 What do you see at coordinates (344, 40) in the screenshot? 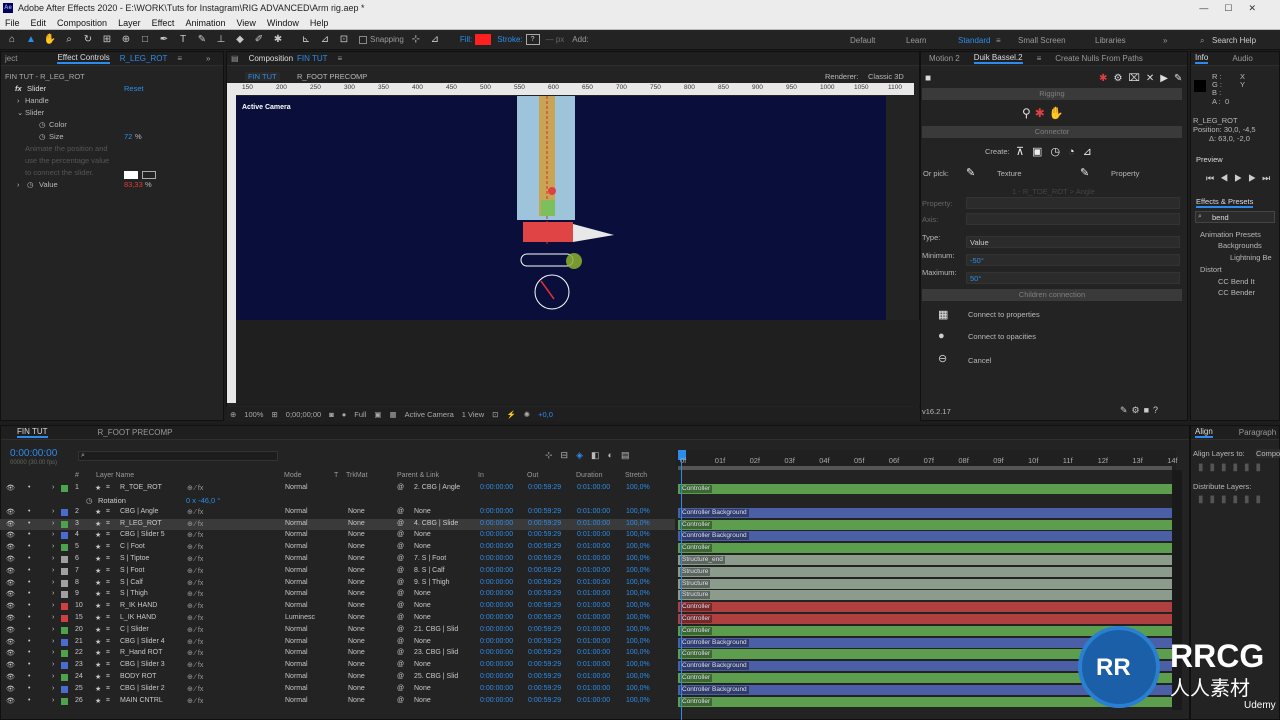
I see `view-axis-icon: ⊡` at bounding box center [344, 40].